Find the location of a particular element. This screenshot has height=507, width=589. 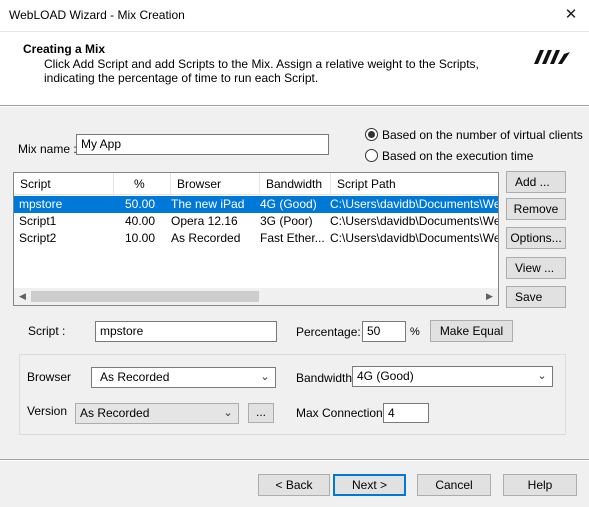

bandwidth-select-value: 4G (Good) is located at coordinates (385, 376).